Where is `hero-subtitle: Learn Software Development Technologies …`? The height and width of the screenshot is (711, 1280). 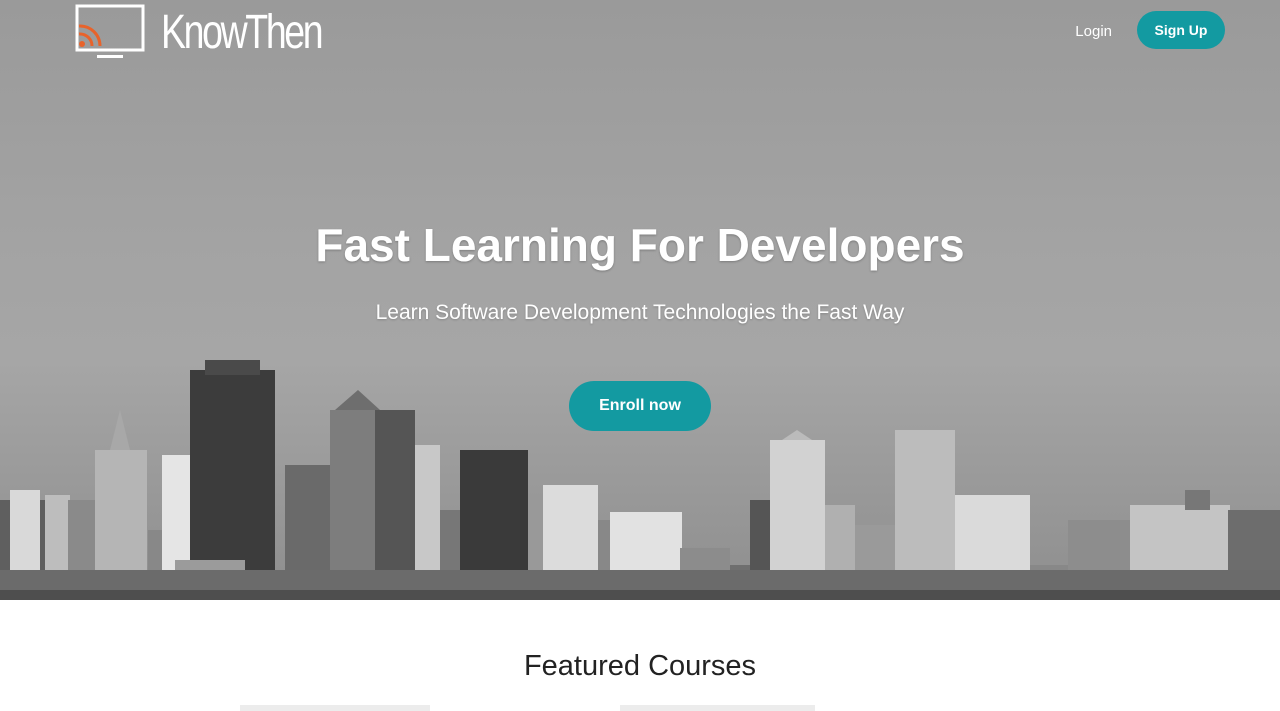 hero-subtitle: Learn Software Development Technologies … is located at coordinates (640, 312).